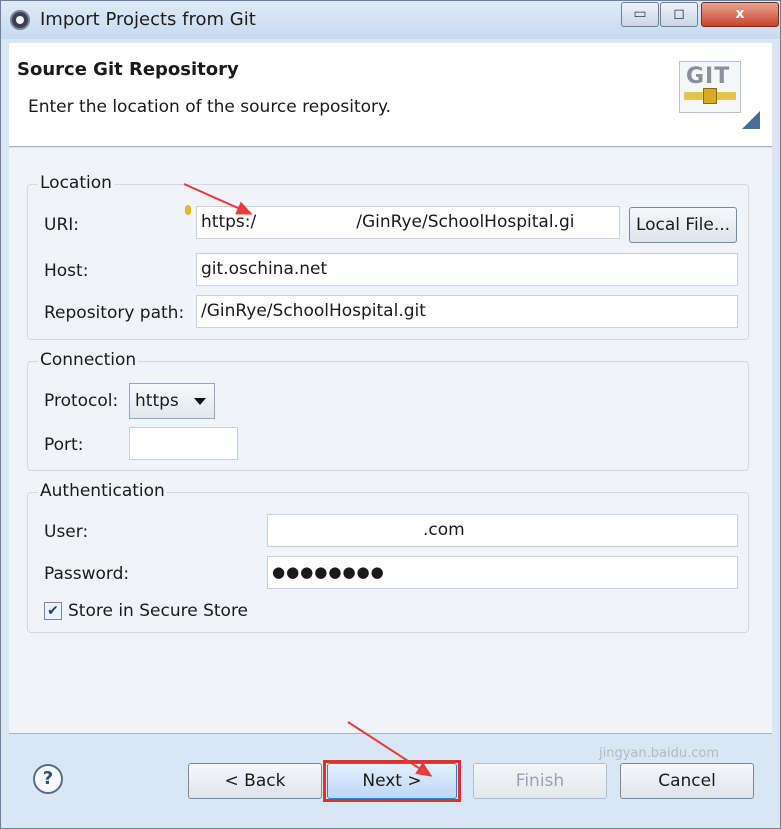 The height and width of the screenshot is (829, 781). Describe the element at coordinates (540, 781) in the screenshot. I see `finish-button: Finish` at that location.